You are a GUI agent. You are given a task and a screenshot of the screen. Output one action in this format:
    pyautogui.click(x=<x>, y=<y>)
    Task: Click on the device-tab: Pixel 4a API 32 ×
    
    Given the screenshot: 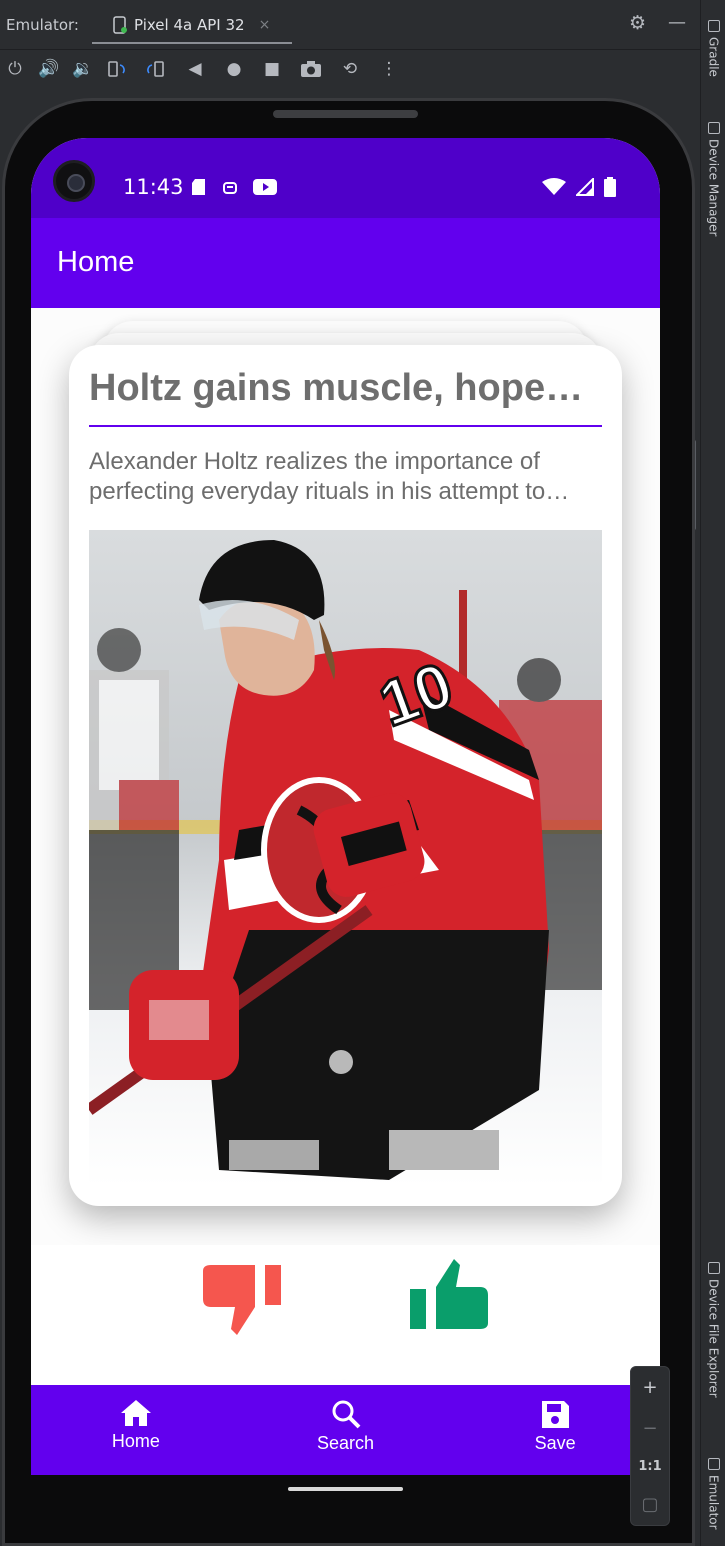 What is the action you would take?
    pyautogui.click(x=192, y=26)
    